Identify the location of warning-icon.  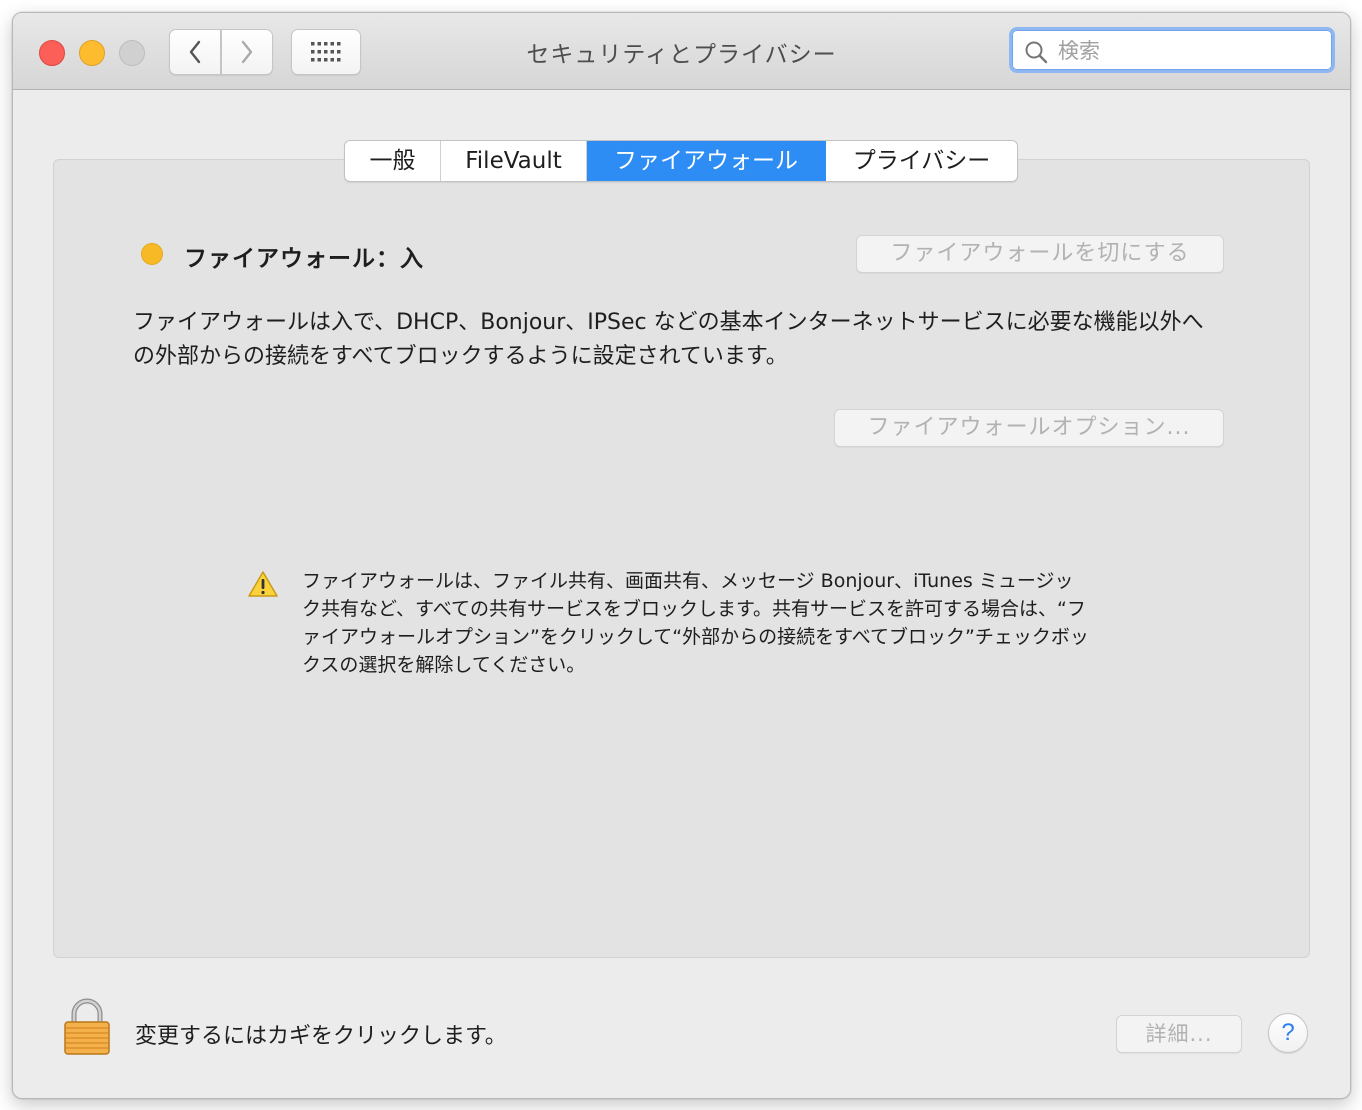
(263, 584).